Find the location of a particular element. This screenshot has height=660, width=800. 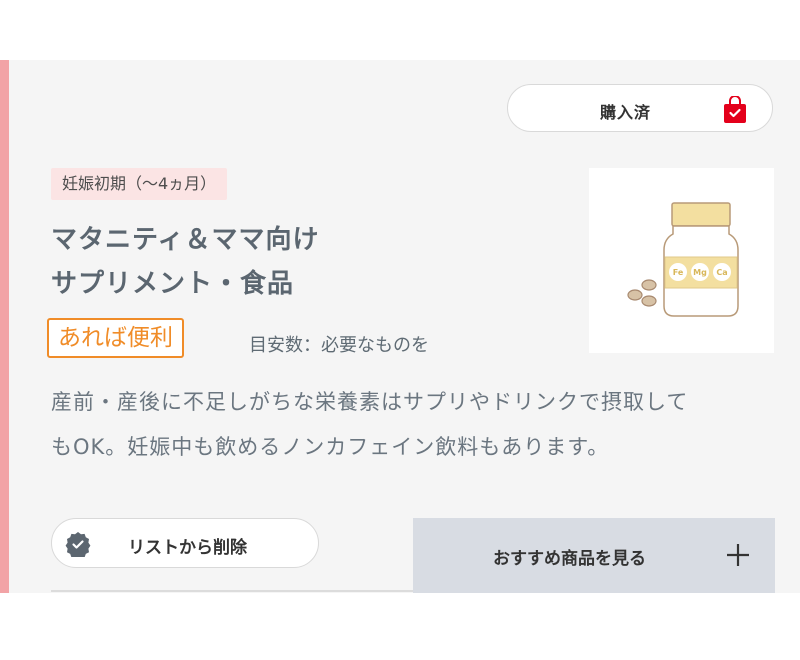

item-title: マタニティ＆ママ向け サプリメント・食品 is located at coordinates (301, 262).